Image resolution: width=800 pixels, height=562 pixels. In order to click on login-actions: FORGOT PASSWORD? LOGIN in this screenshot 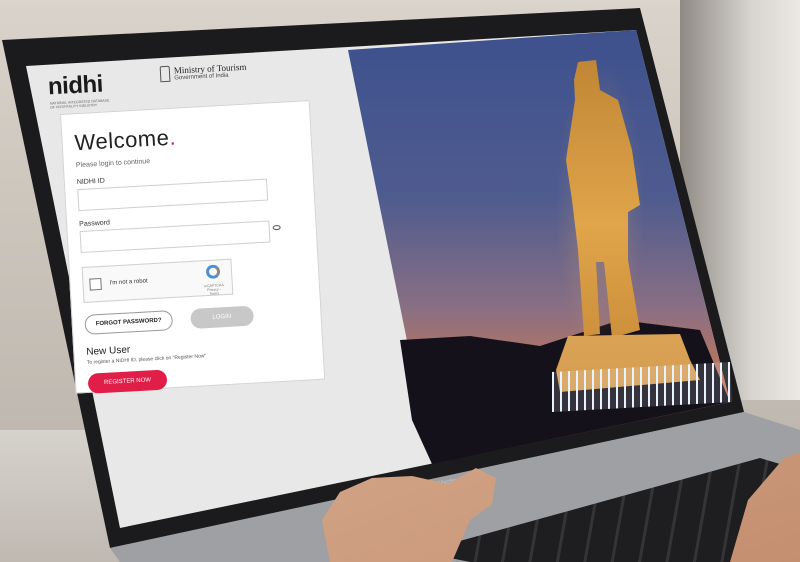, I will do `click(196, 318)`.